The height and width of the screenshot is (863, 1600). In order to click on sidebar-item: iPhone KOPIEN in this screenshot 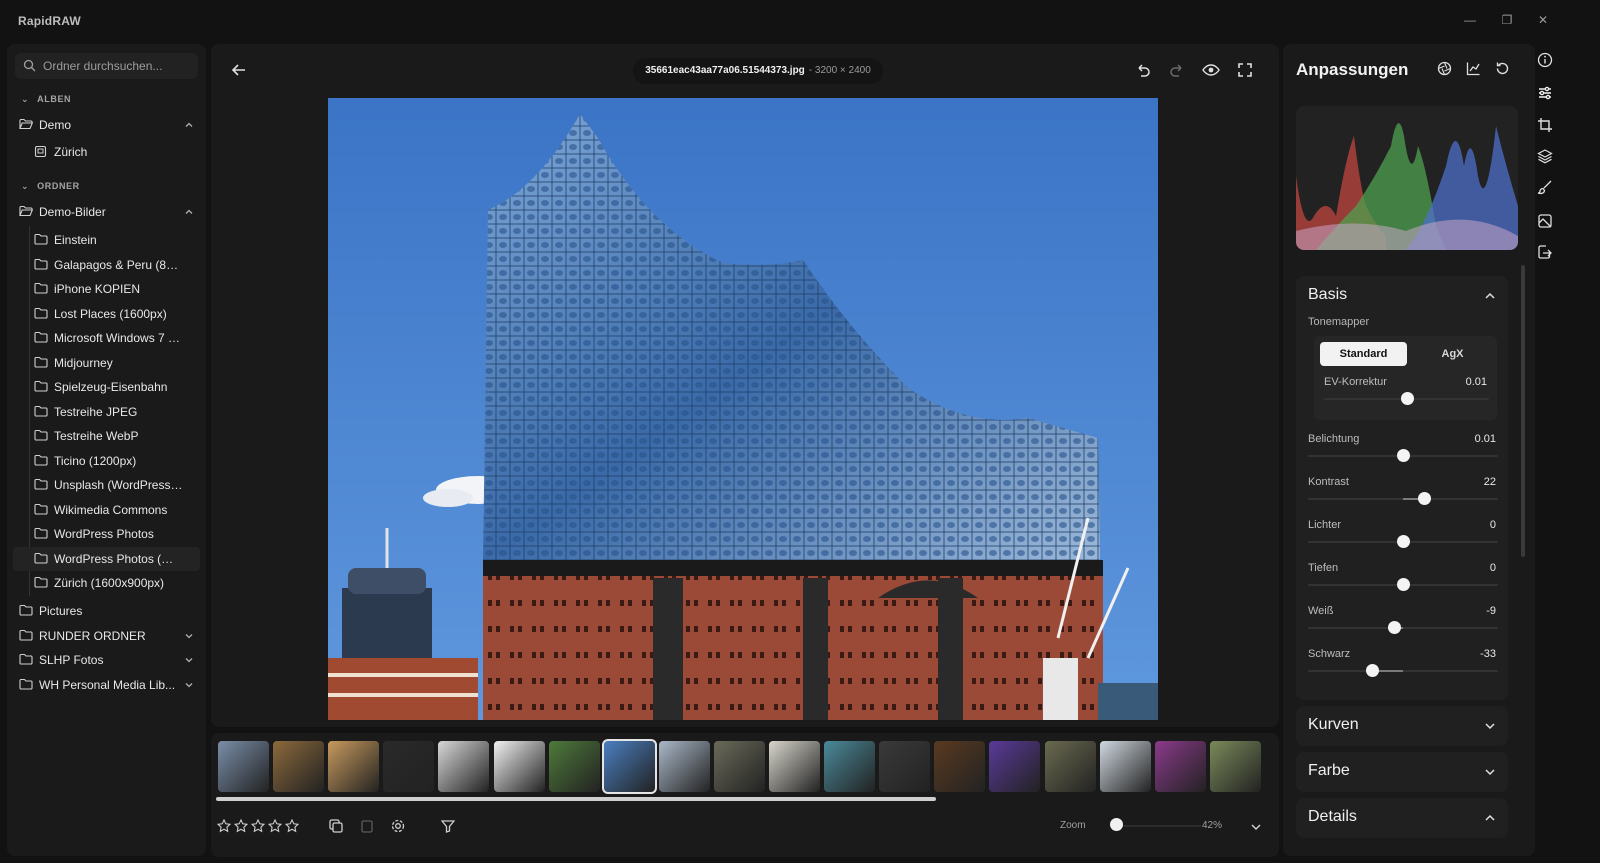, I will do `click(106, 289)`.